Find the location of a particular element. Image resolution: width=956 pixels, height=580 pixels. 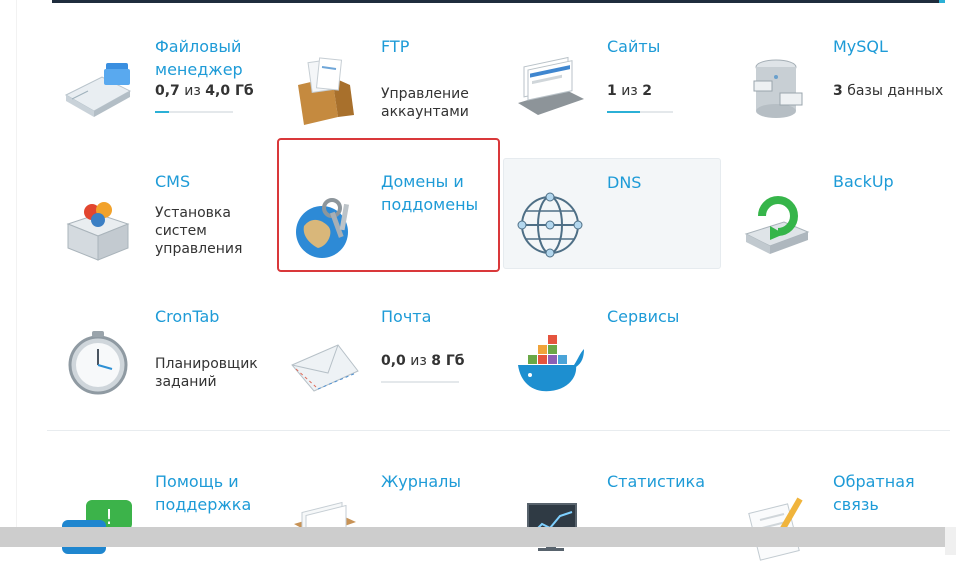

sites-usage: 1 из 2 is located at coordinates (629, 91).